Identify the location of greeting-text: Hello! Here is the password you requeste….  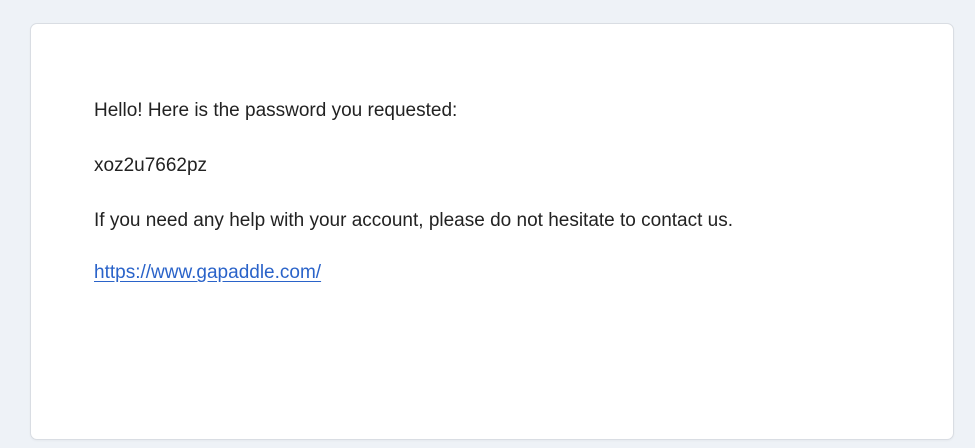
(276, 110).